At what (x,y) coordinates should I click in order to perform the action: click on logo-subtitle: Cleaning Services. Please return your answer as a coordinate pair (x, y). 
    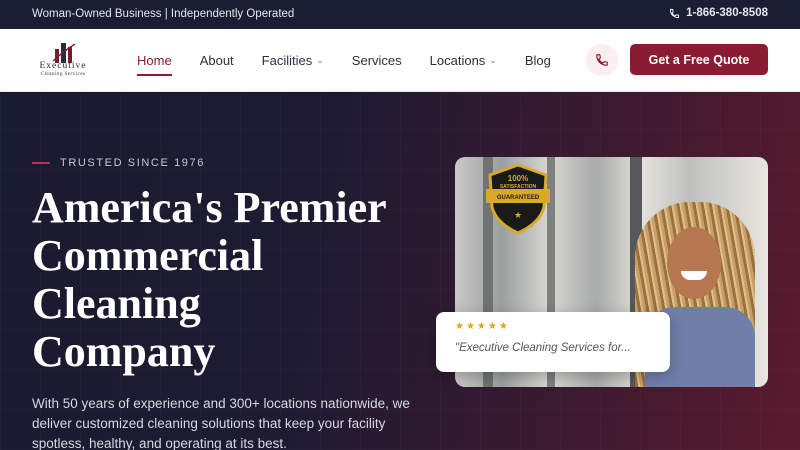
    Looking at the image, I should click on (63, 74).